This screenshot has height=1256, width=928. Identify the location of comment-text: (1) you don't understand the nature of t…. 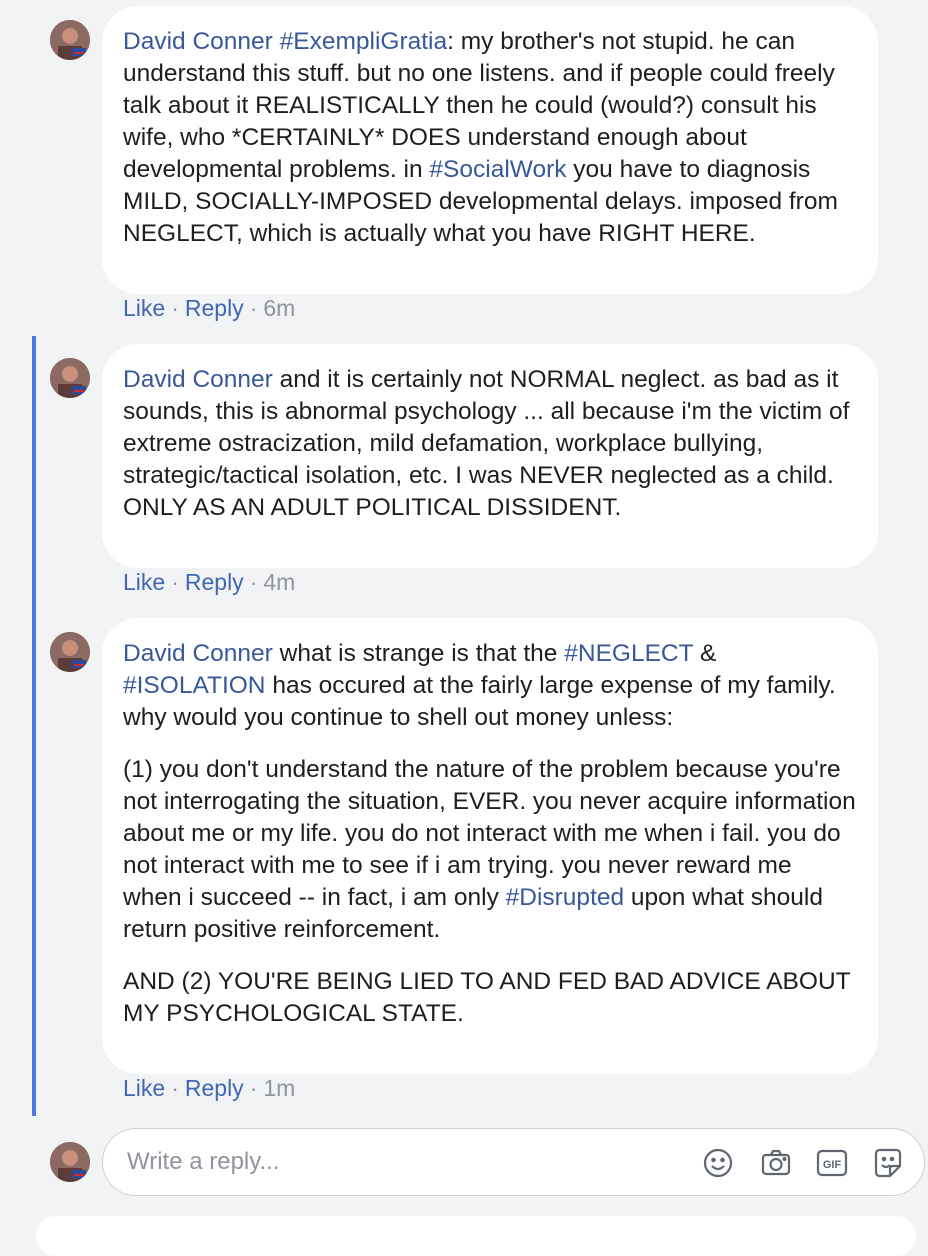
(489, 850).